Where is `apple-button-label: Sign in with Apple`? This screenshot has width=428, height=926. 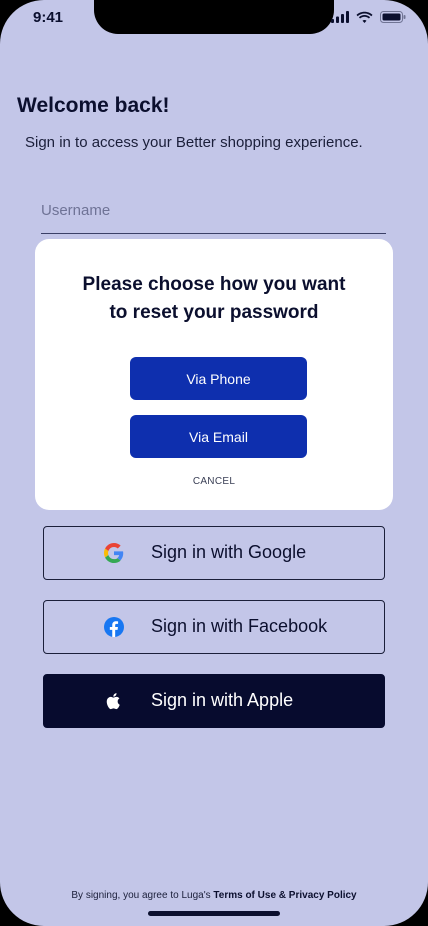 apple-button-label: Sign in with Apple is located at coordinates (222, 700).